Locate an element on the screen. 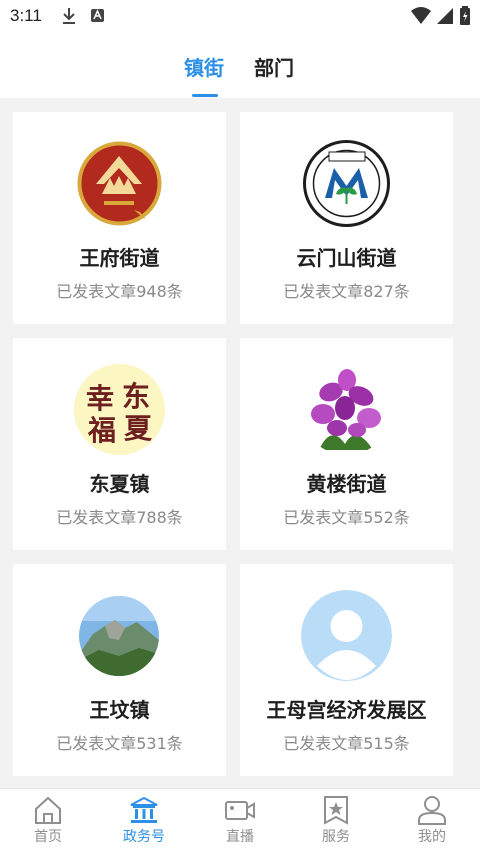  logo-char: 幸 is located at coordinates (100, 398).